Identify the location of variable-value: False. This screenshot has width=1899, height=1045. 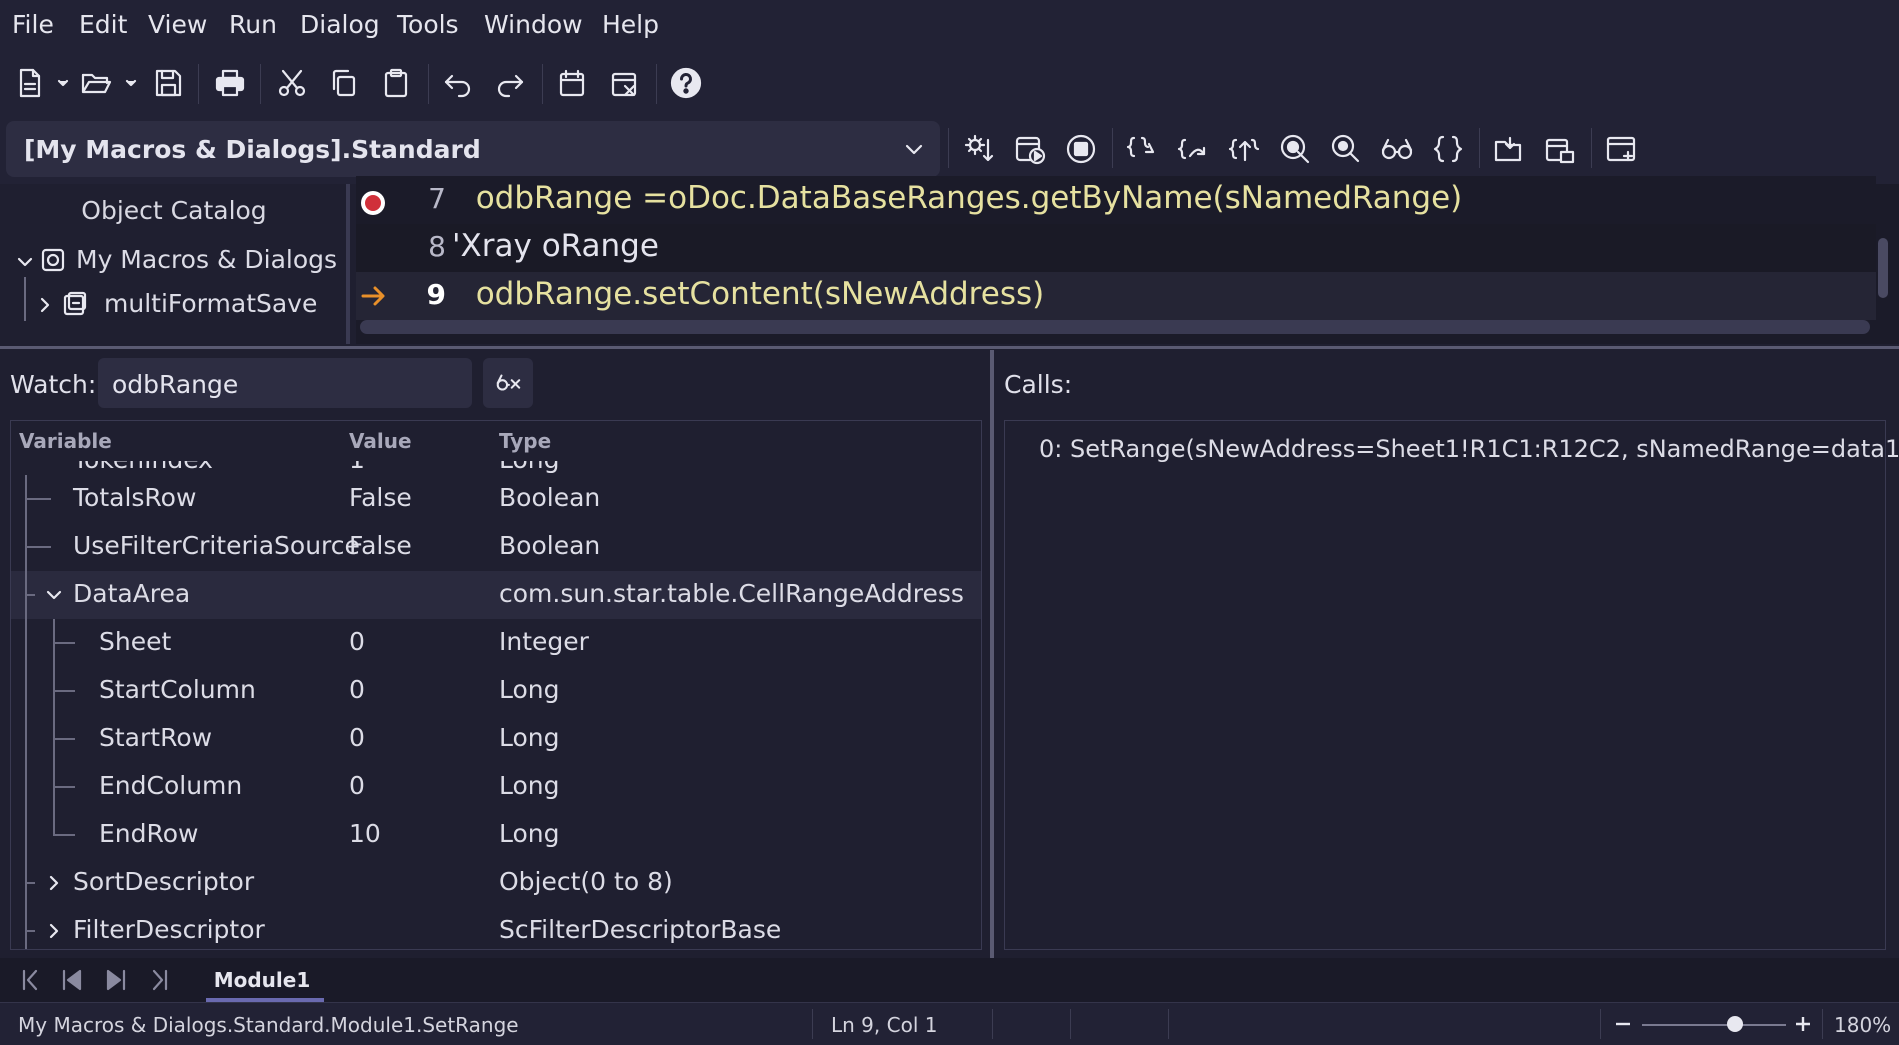
(380, 545).